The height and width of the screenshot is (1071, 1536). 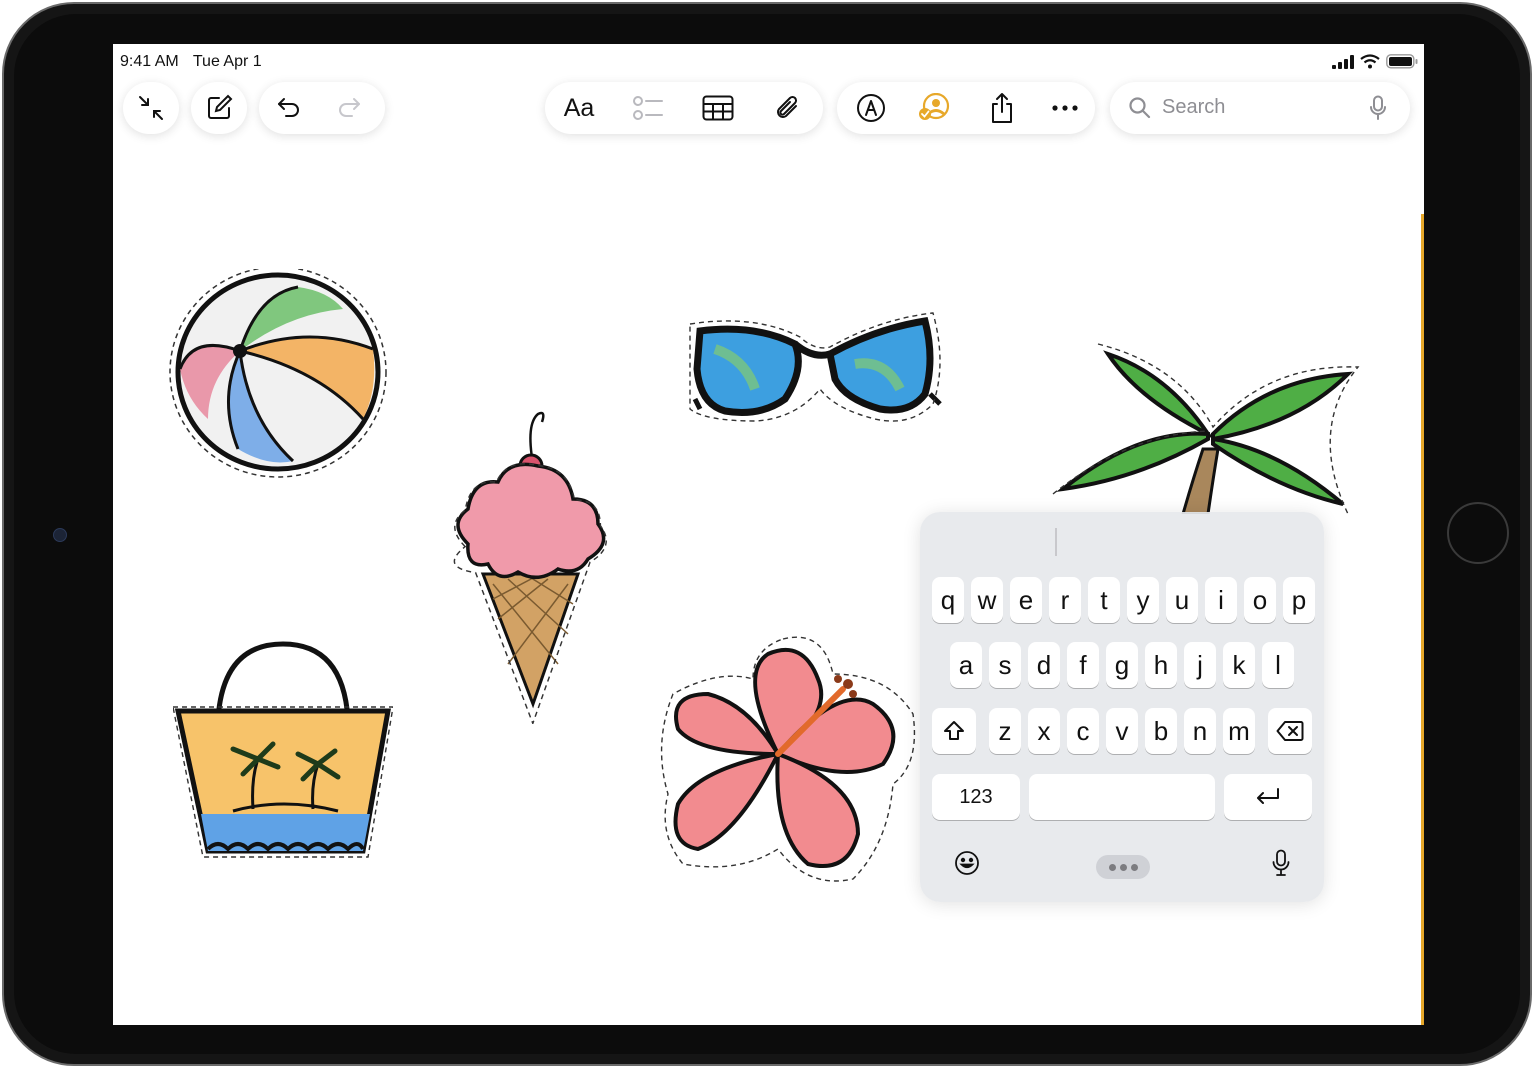 What do you see at coordinates (1122, 665) in the screenshot?
I see `key-g: g` at bounding box center [1122, 665].